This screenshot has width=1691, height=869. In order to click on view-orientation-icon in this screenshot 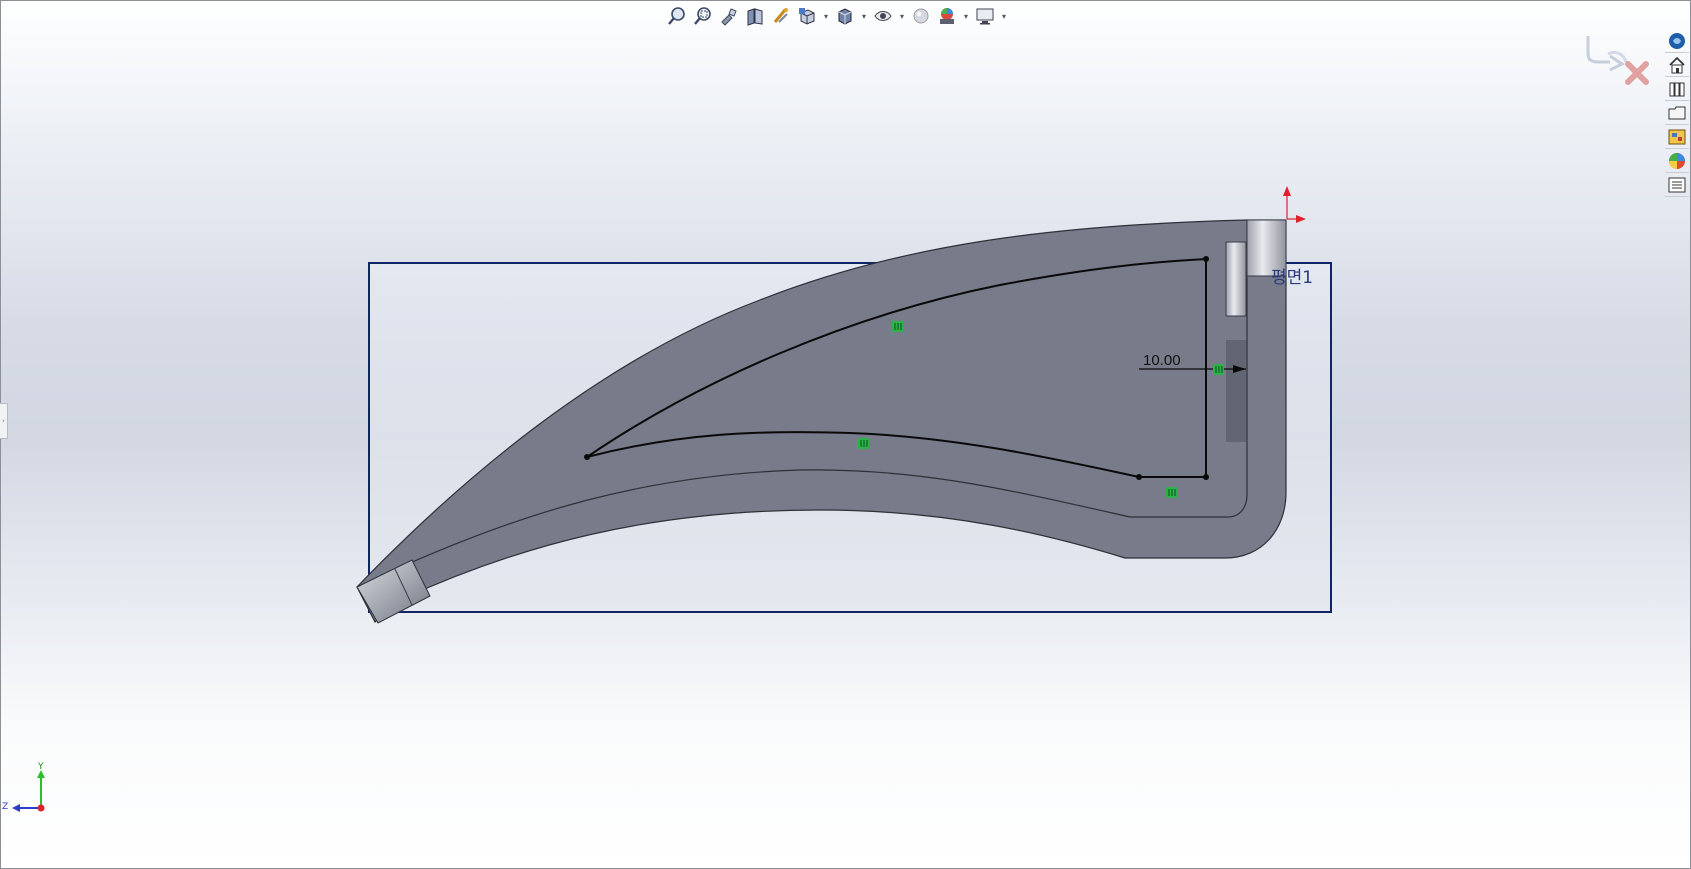, I will do `click(807, 16)`.